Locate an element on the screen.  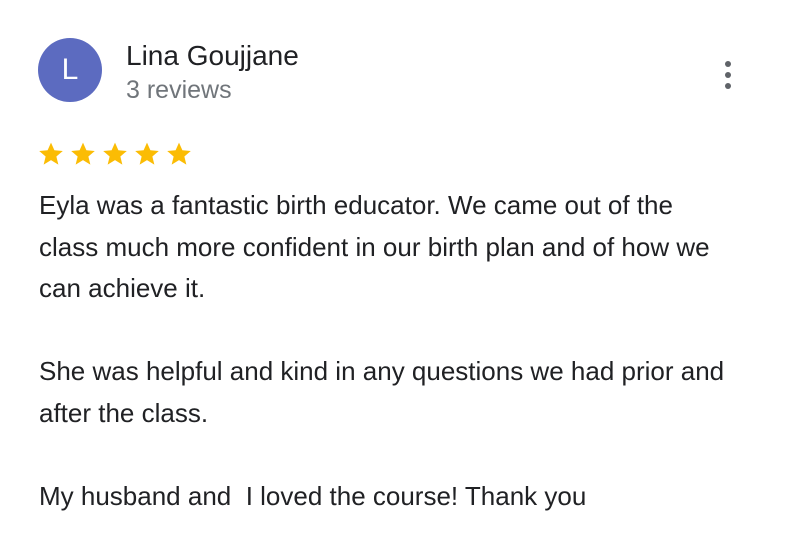
more-vertical-icon is located at coordinates (728, 75).